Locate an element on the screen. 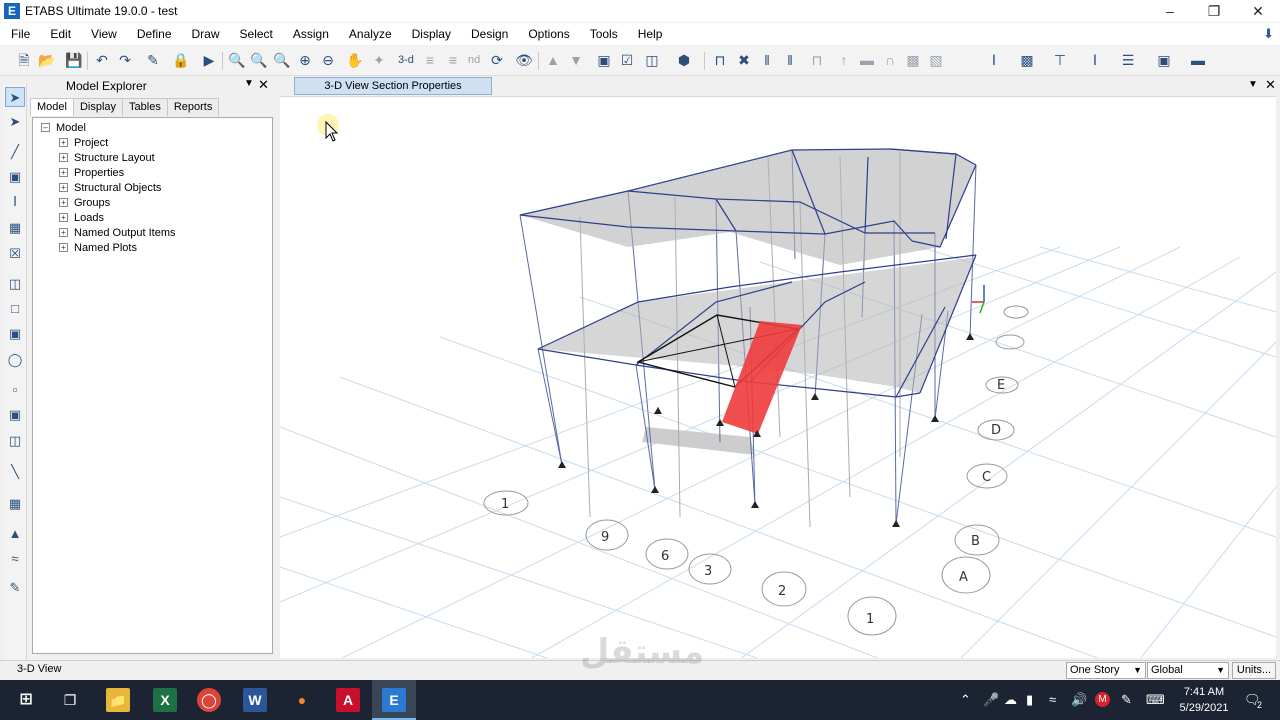  plan-view-icon: ≡ is located at coordinates (430, 60).